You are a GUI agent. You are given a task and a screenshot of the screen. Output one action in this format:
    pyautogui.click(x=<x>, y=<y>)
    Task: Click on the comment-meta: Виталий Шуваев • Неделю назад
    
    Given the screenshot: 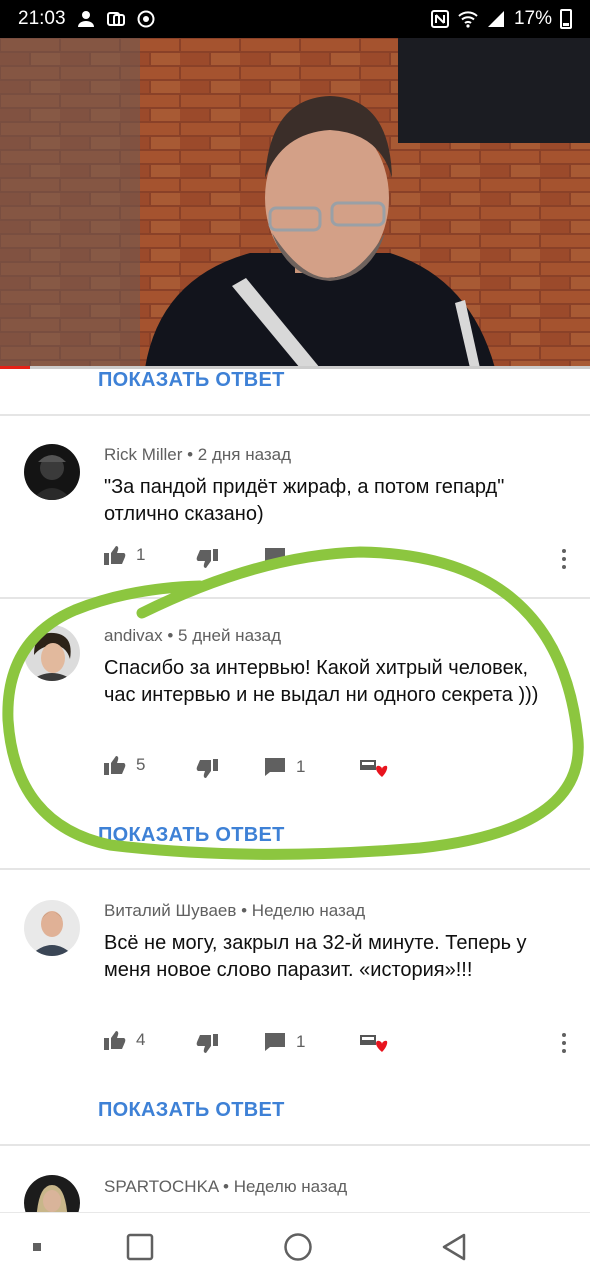 What is the action you would take?
    pyautogui.click(x=235, y=910)
    